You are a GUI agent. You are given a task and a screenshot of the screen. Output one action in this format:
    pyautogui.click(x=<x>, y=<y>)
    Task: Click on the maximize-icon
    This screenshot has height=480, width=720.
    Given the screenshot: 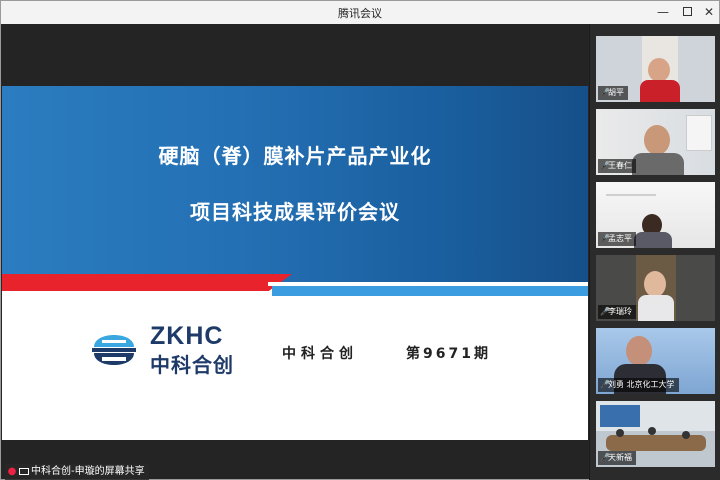 What is the action you would take?
    pyautogui.click(x=687, y=11)
    